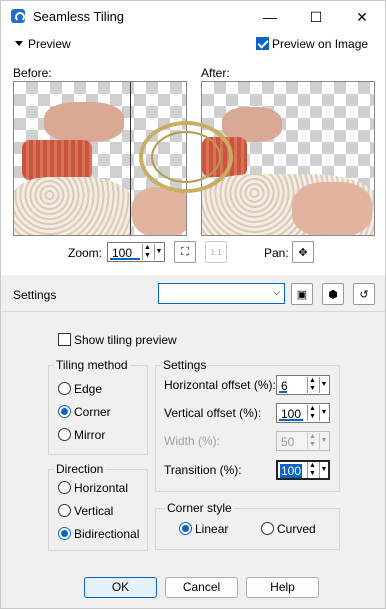  What do you see at coordinates (213, 413) in the screenshot?
I see `vertical-offset-label: Vertical offset (%):` at bounding box center [213, 413].